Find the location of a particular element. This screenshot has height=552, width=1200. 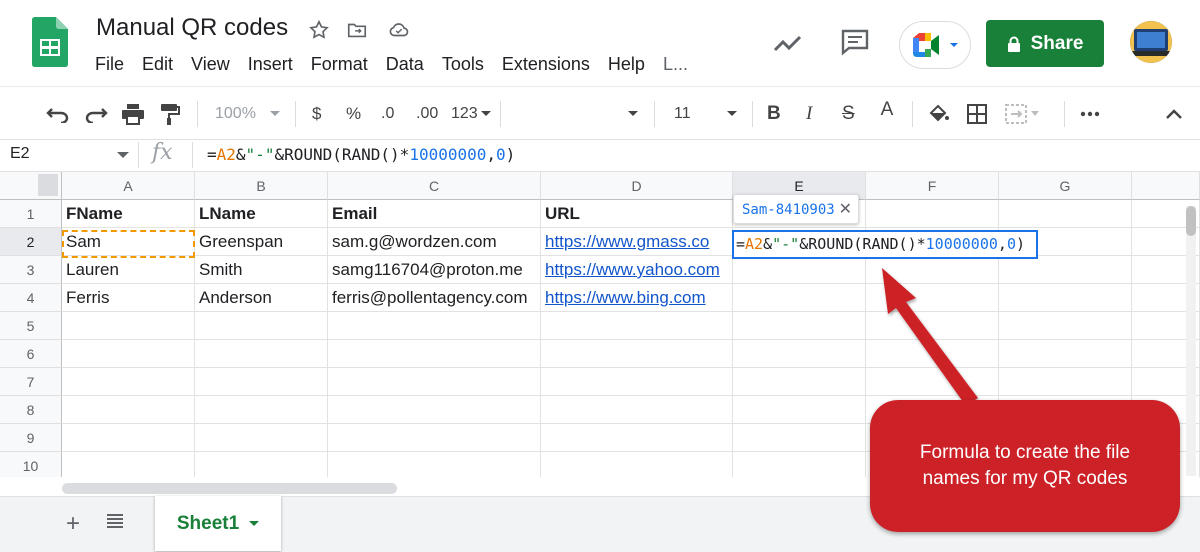

name-box: E2 is located at coordinates (20, 154).